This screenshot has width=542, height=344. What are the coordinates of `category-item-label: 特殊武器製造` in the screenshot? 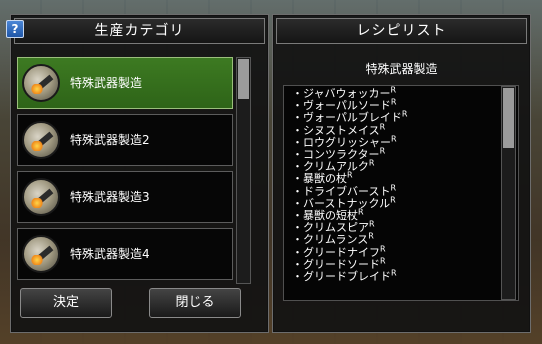 It's located at (106, 83).